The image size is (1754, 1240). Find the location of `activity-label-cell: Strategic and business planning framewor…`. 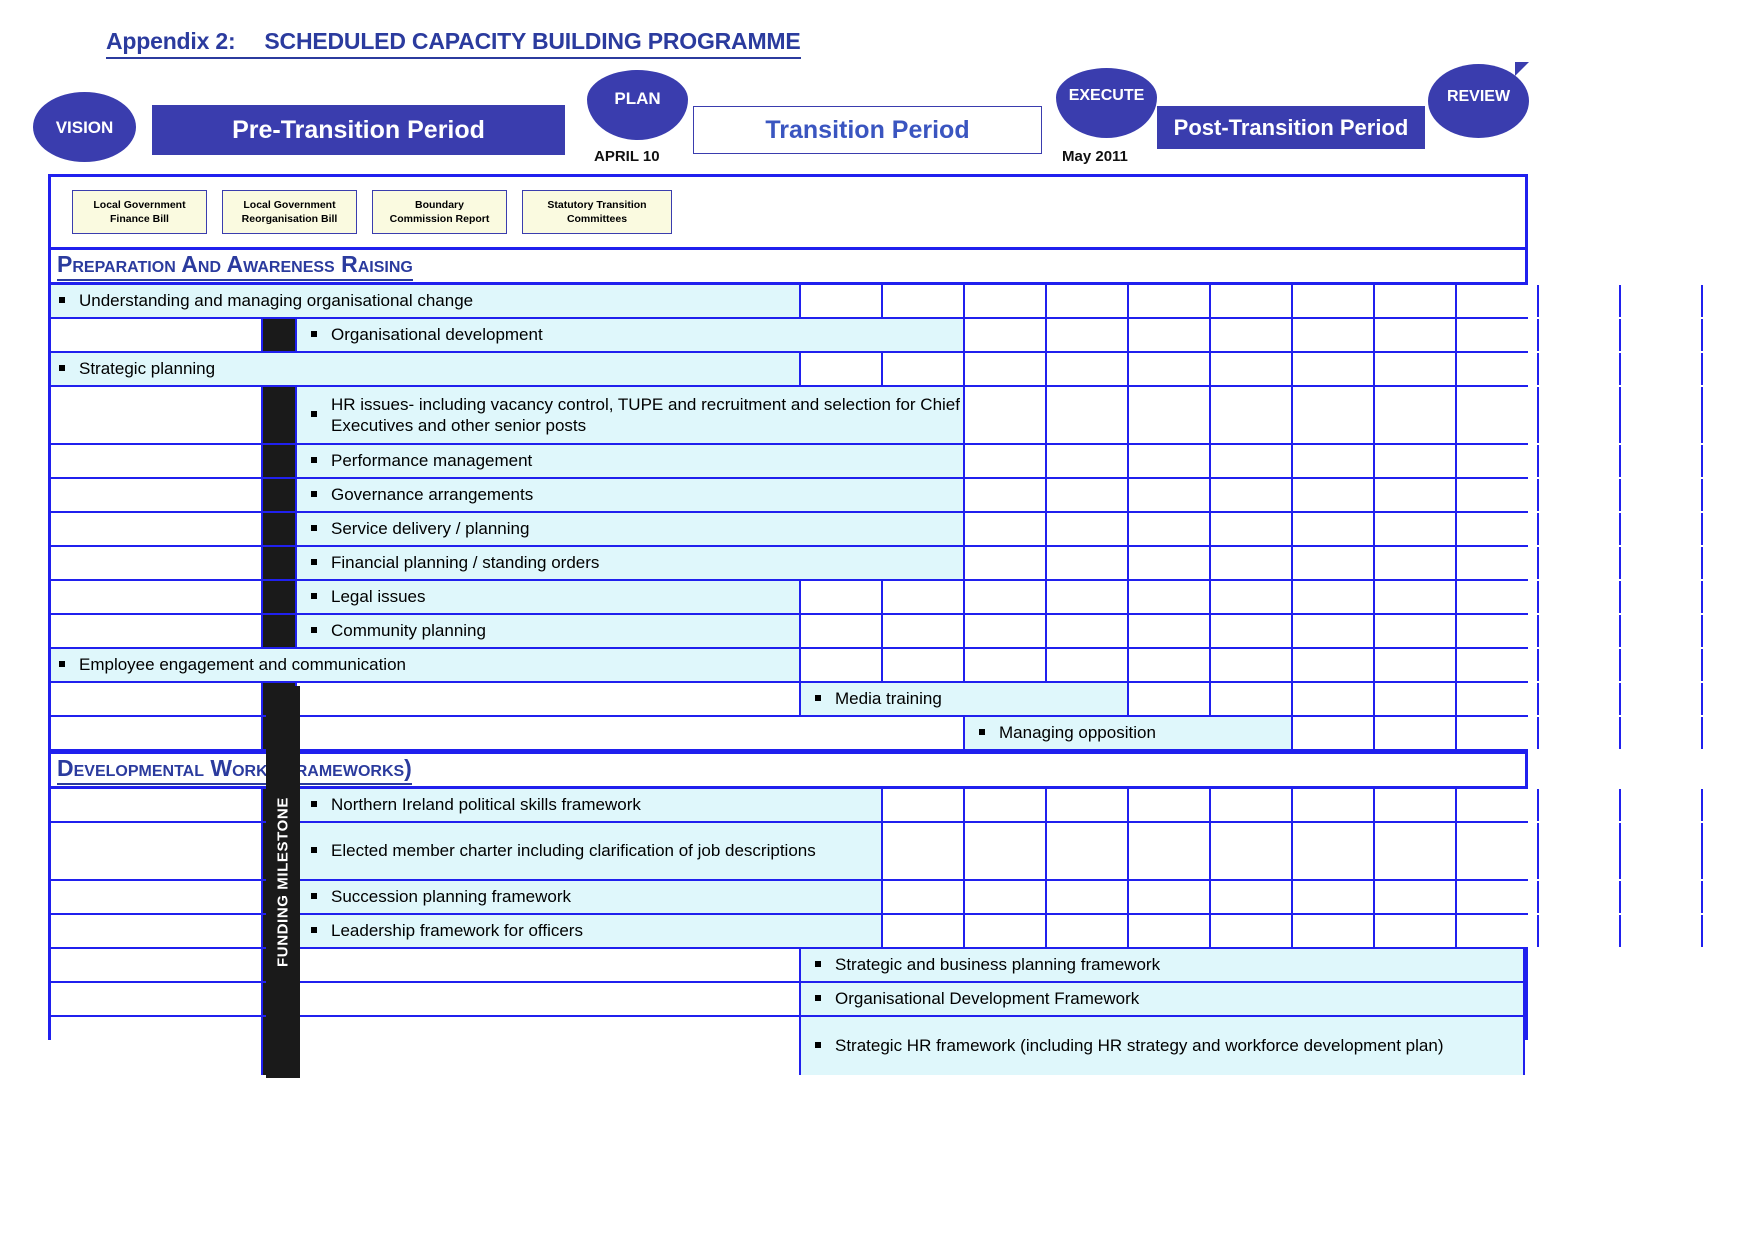

activity-label-cell: Strategic and business planning framewor… is located at coordinates (1163, 965).